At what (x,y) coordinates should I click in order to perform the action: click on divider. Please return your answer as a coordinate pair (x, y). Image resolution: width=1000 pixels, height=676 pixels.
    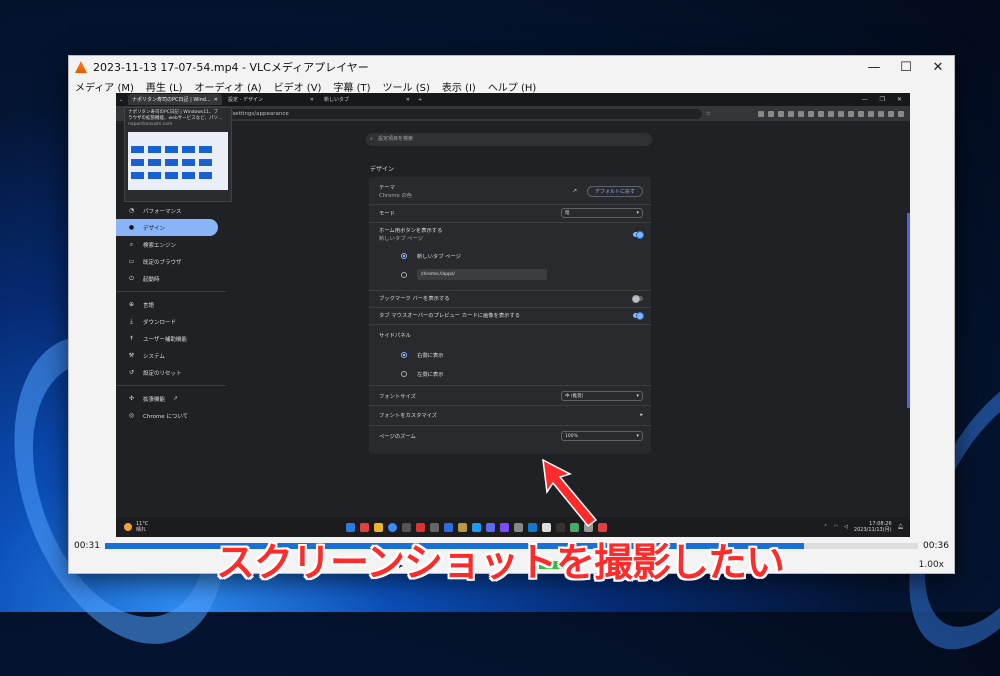
    Looking at the image, I should click on (510, 307).